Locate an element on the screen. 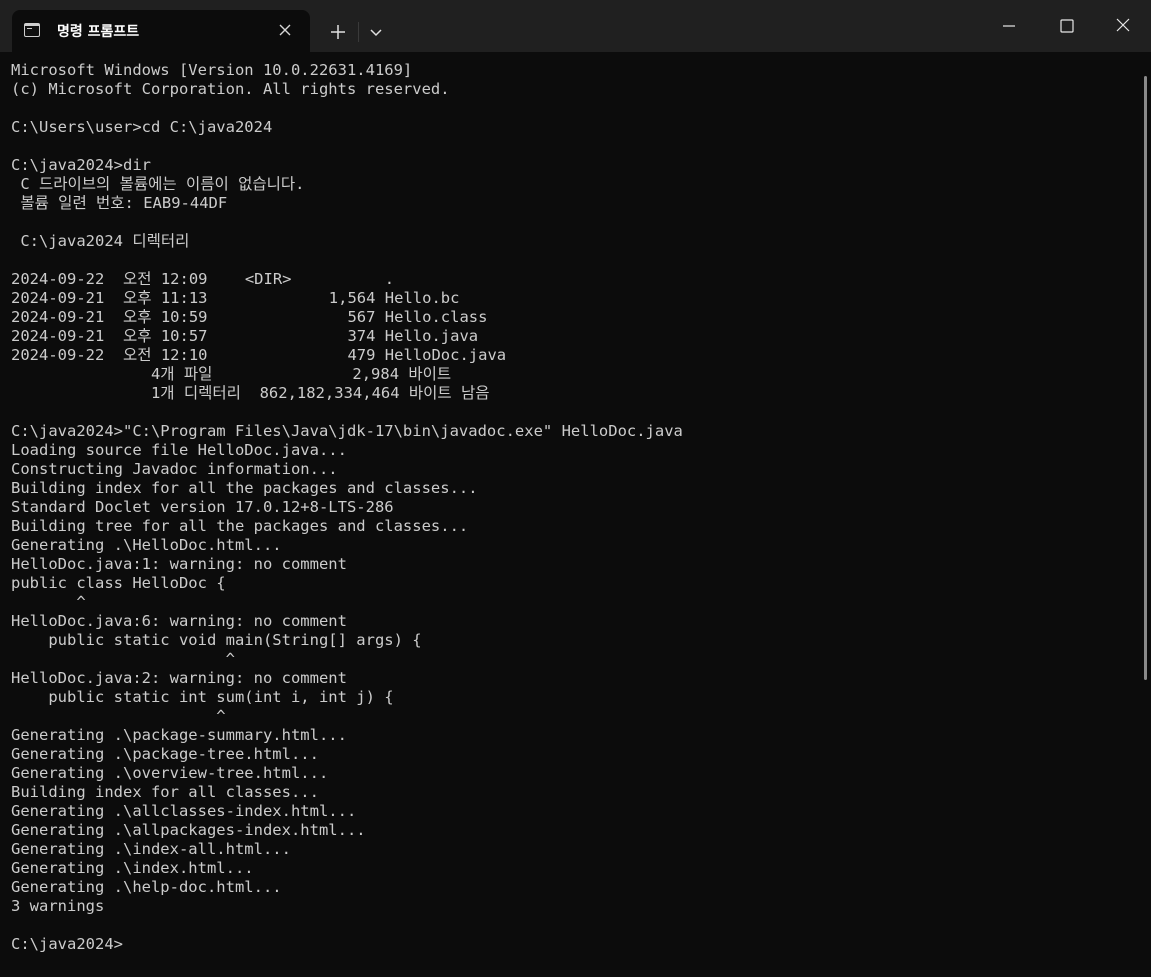 Image resolution: width=1151 pixels, height=977 pixels. tab-divider is located at coordinates (358, 32).